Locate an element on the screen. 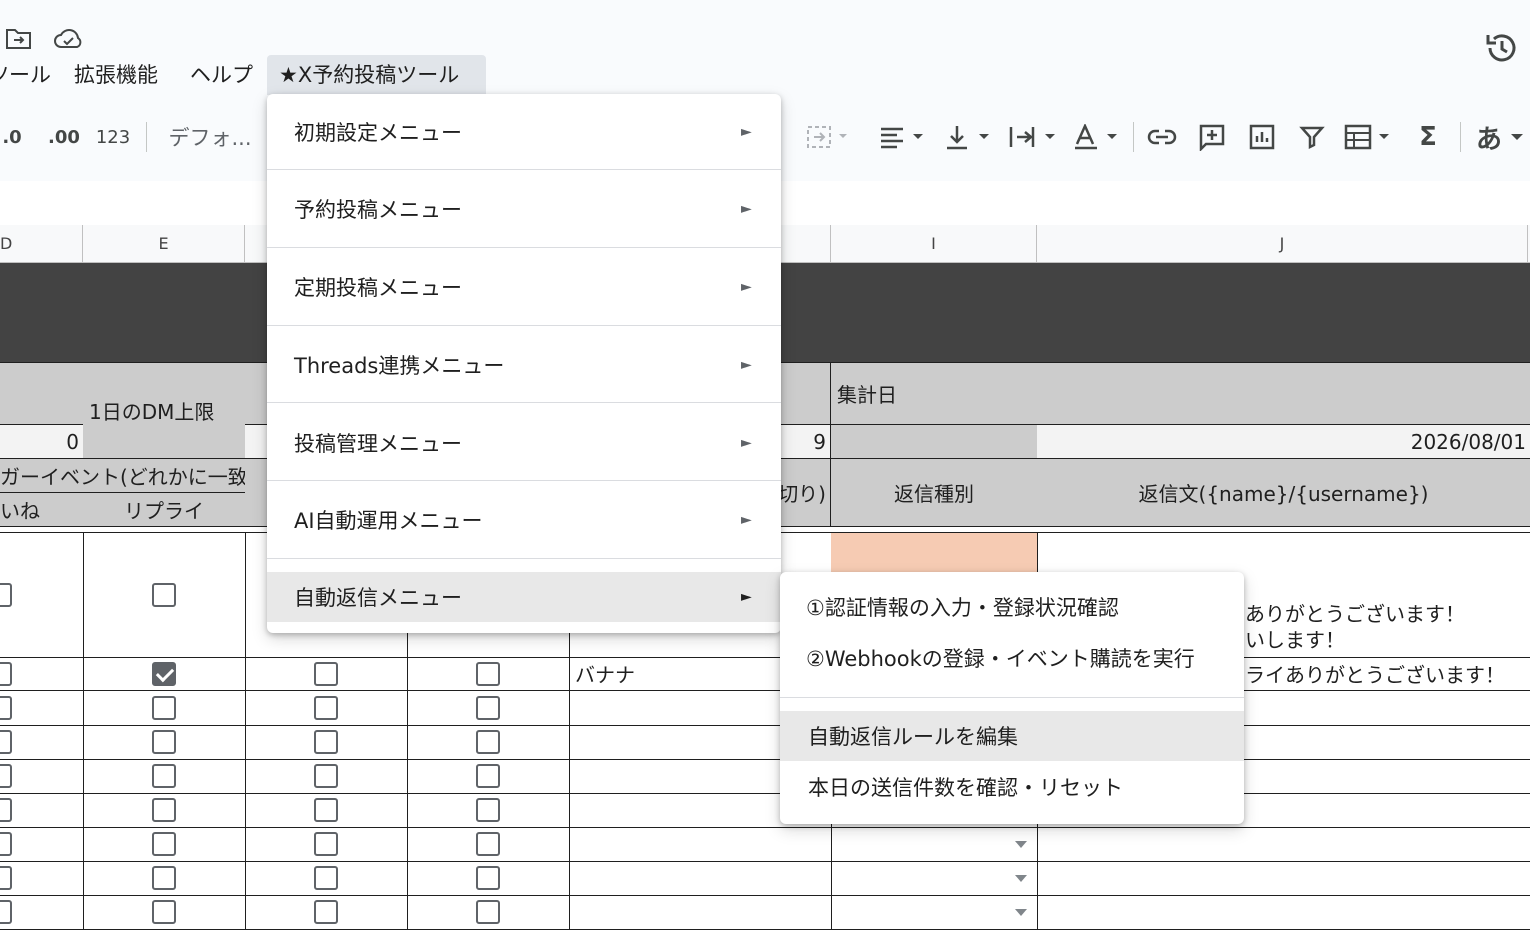 This screenshot has height=932, width=1530. cell-d-label is located at coordinates (42, 394).